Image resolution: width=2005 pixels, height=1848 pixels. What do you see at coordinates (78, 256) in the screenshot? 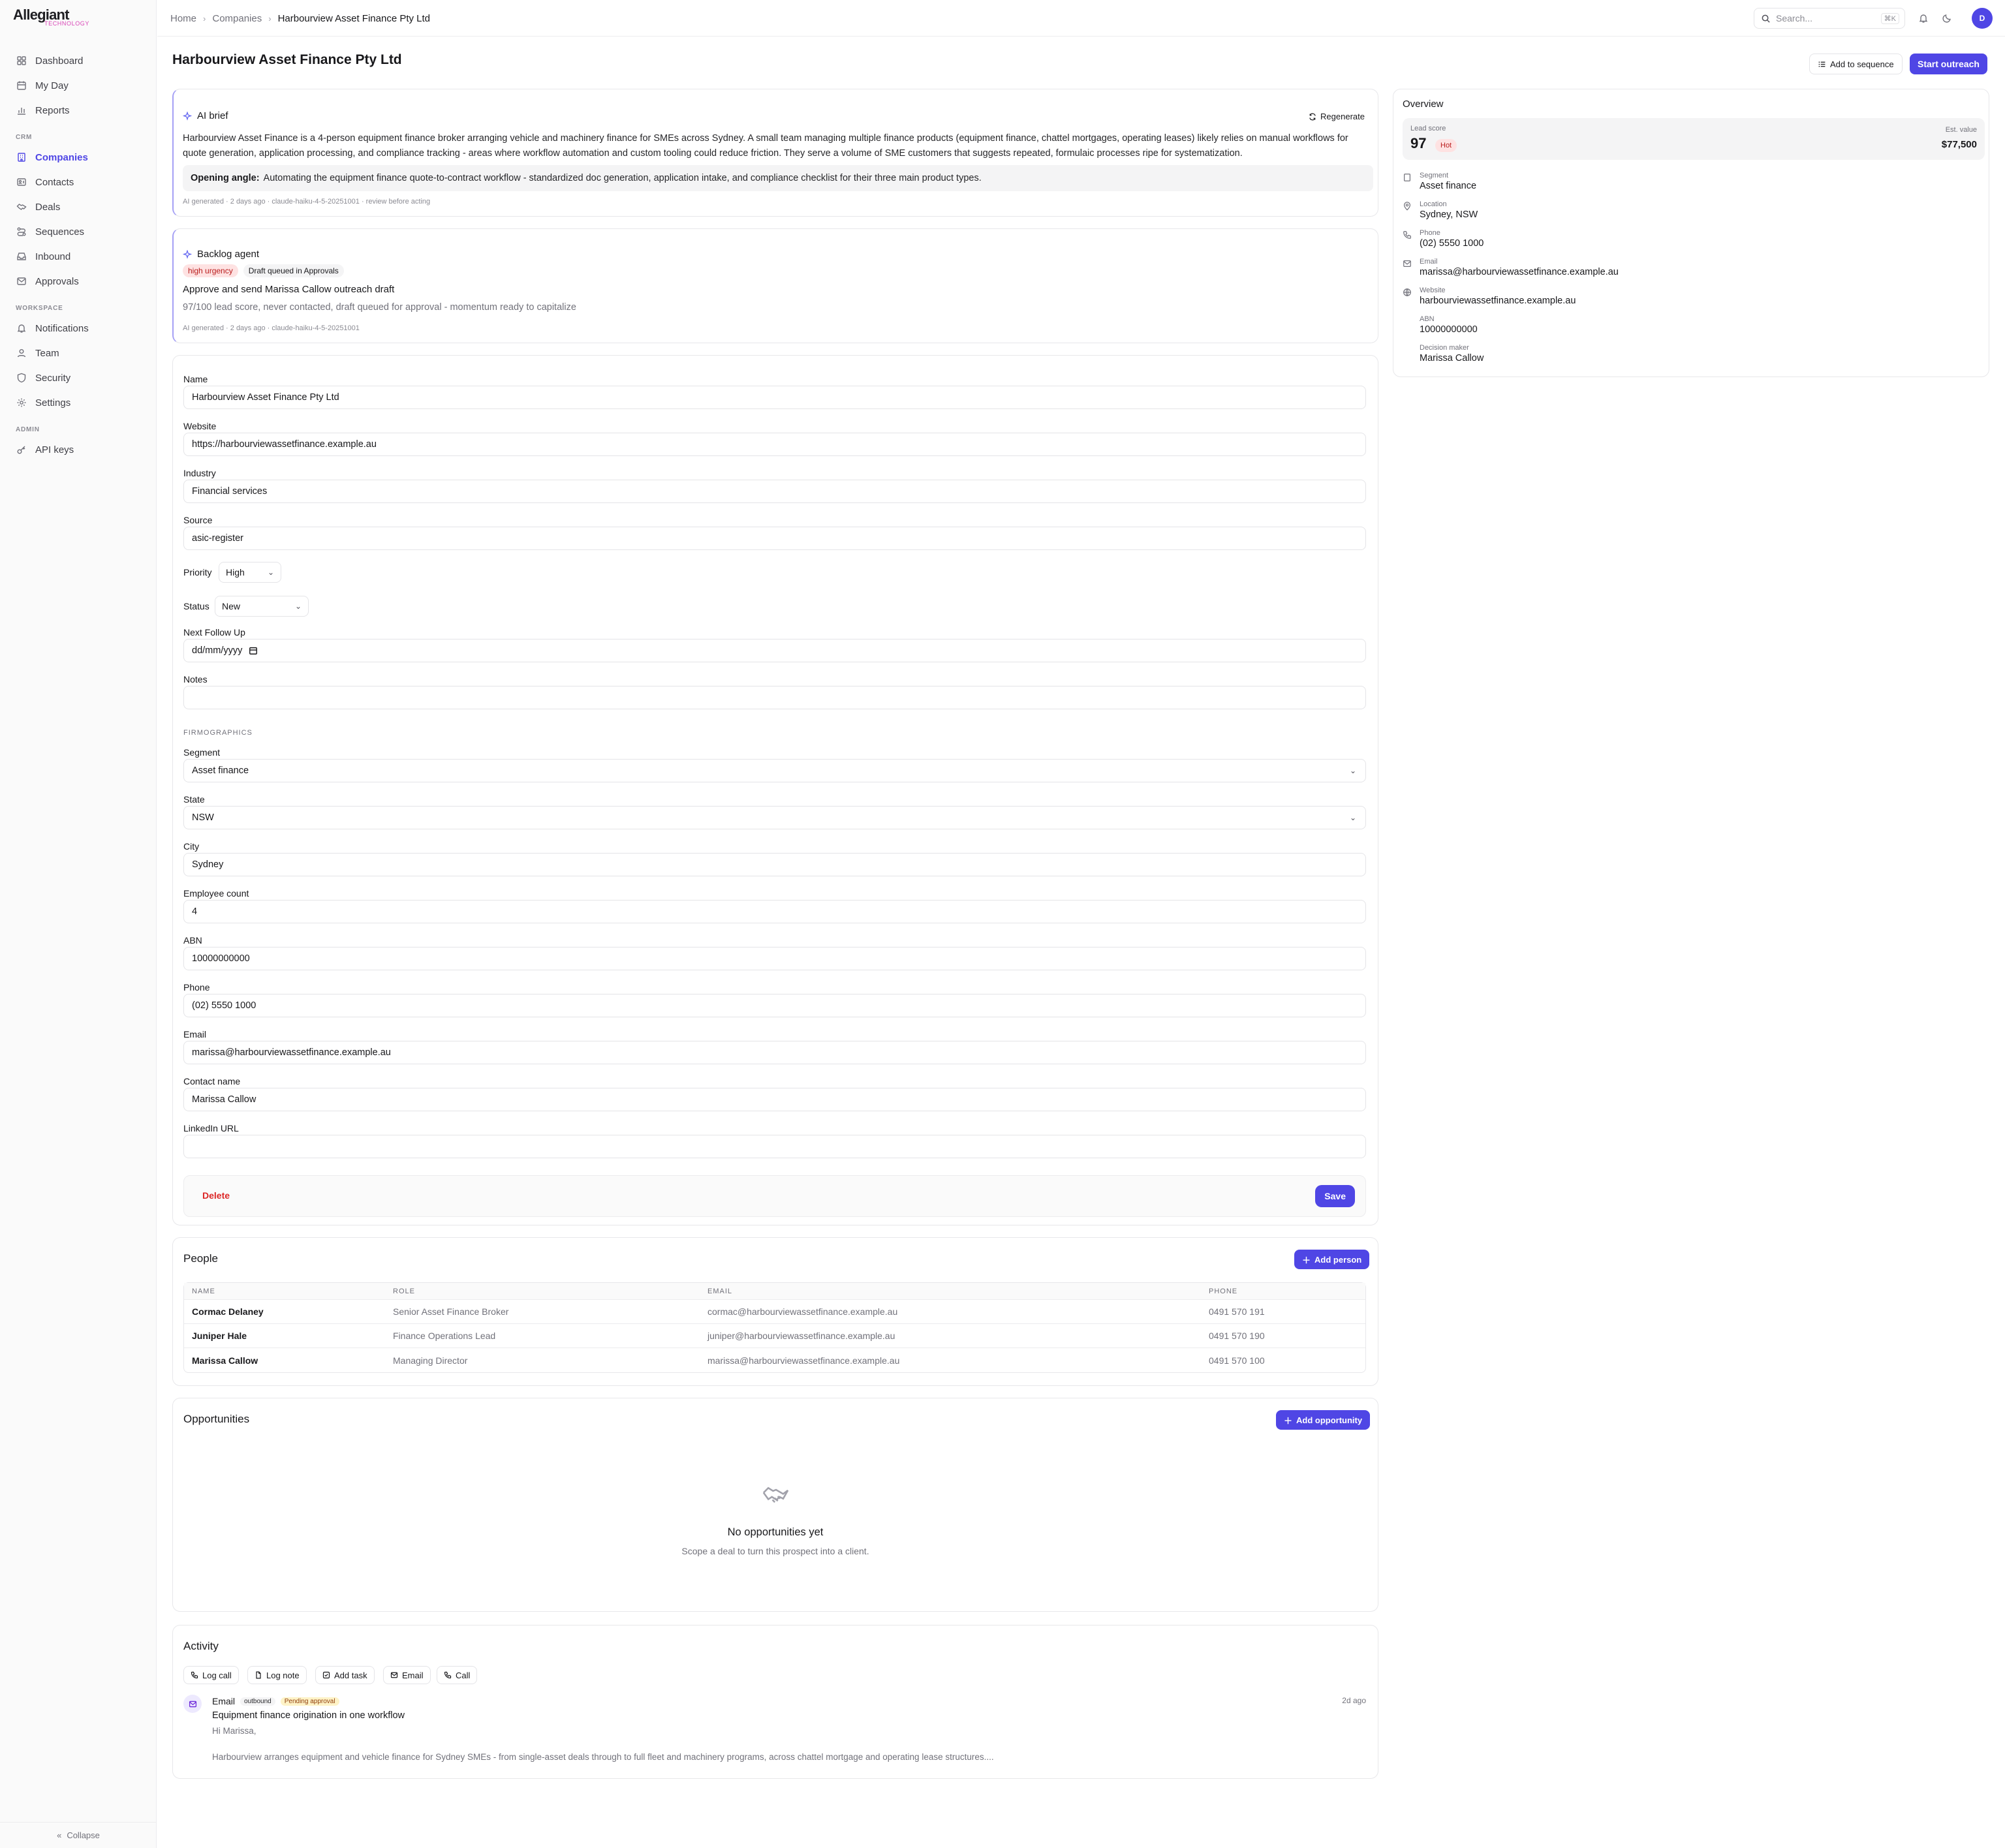
I see `sidebar-item-inbound: Inbound` at bounding box center [78, 256].